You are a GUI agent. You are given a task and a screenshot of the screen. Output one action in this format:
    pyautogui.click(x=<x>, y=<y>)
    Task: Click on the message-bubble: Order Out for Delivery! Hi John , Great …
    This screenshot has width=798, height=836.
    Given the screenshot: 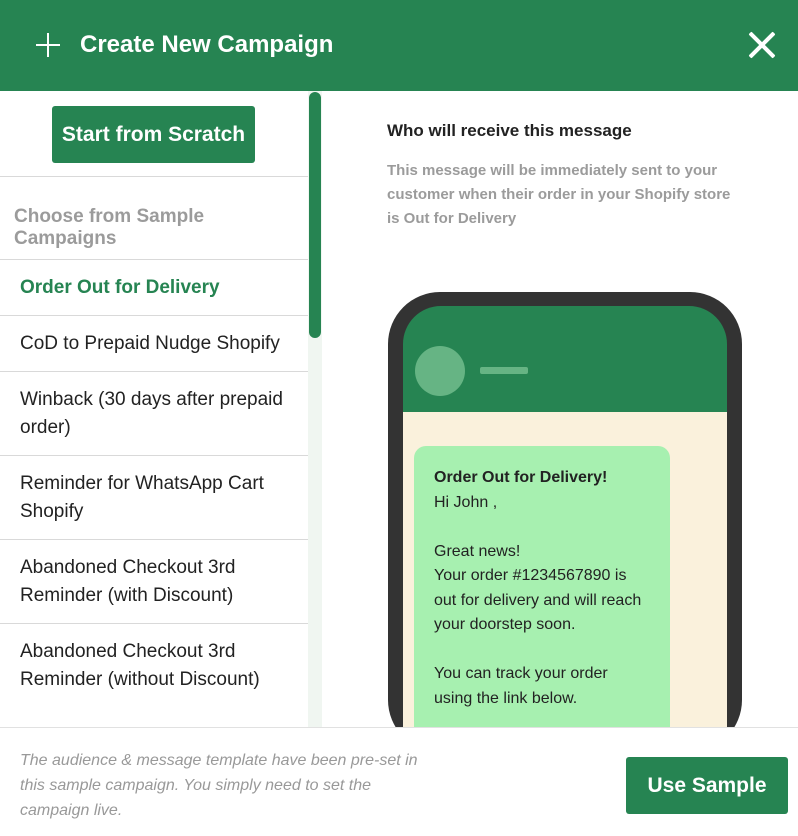 What is the action you would take?
    pyautogui.click(x=542, y=586)
    